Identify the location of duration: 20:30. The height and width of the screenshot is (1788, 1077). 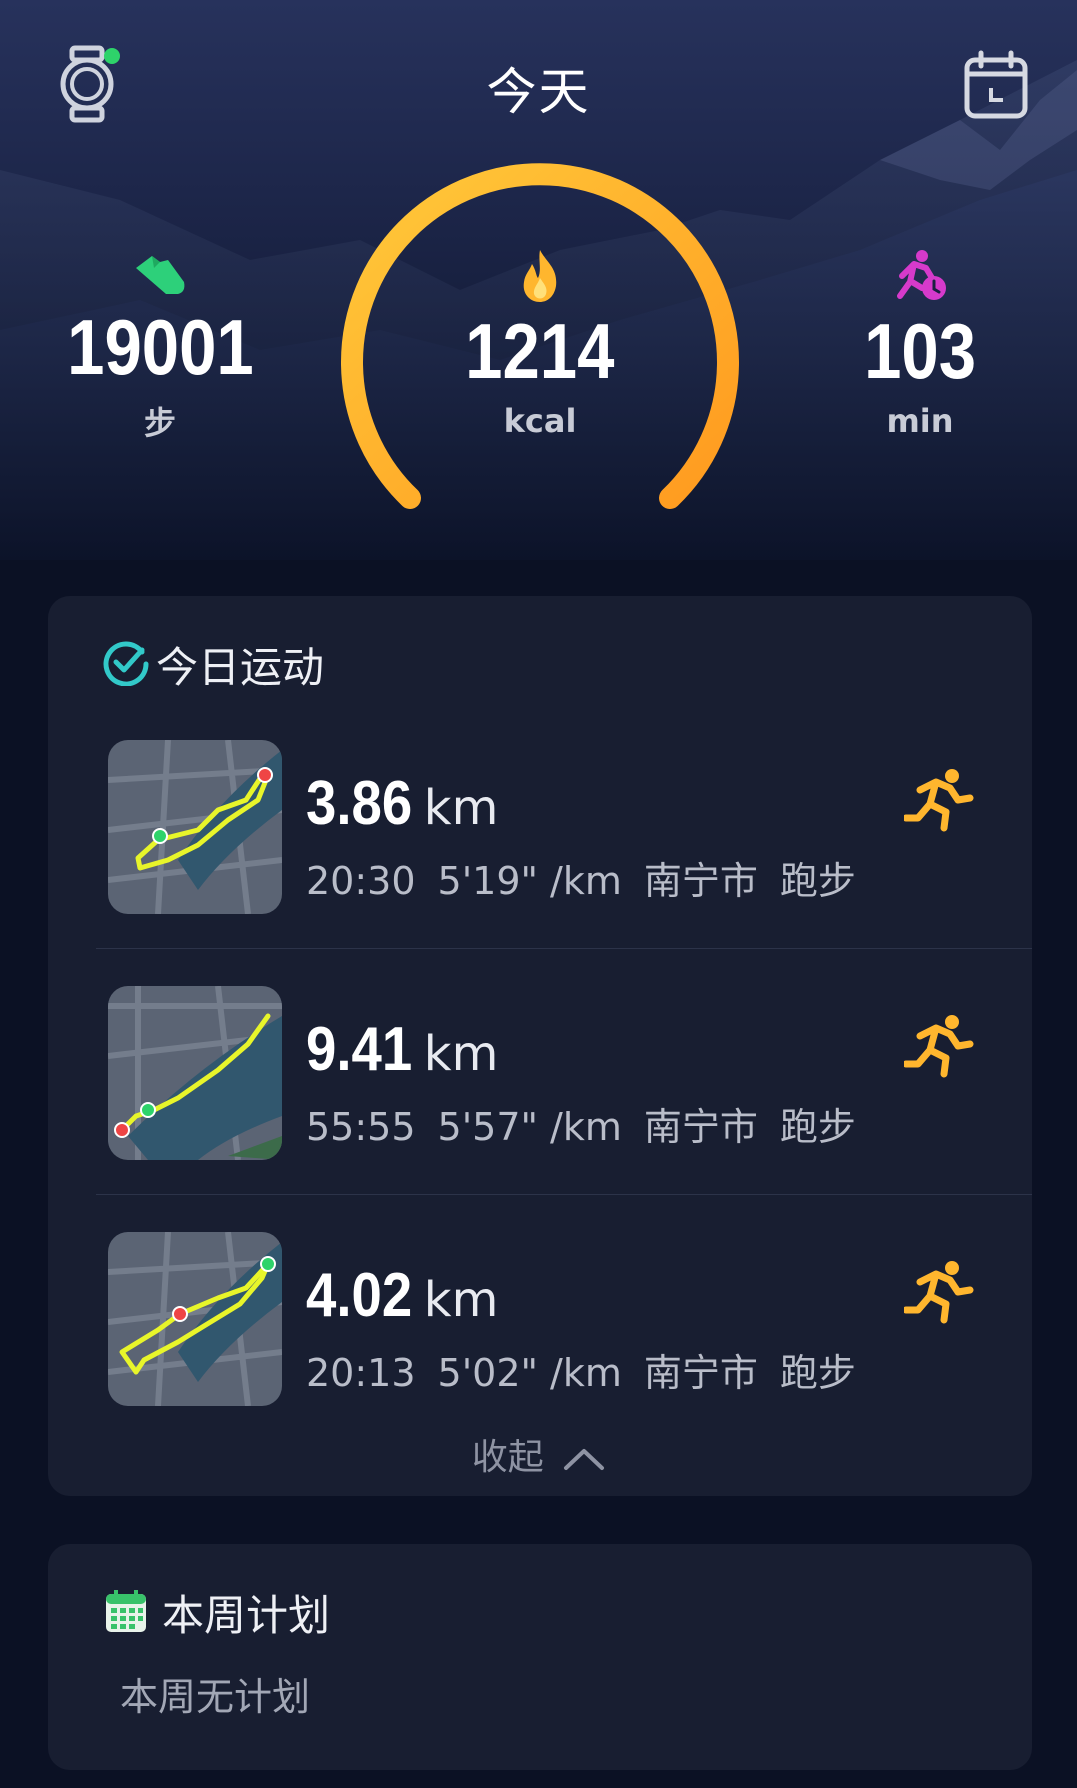
(361, 881).